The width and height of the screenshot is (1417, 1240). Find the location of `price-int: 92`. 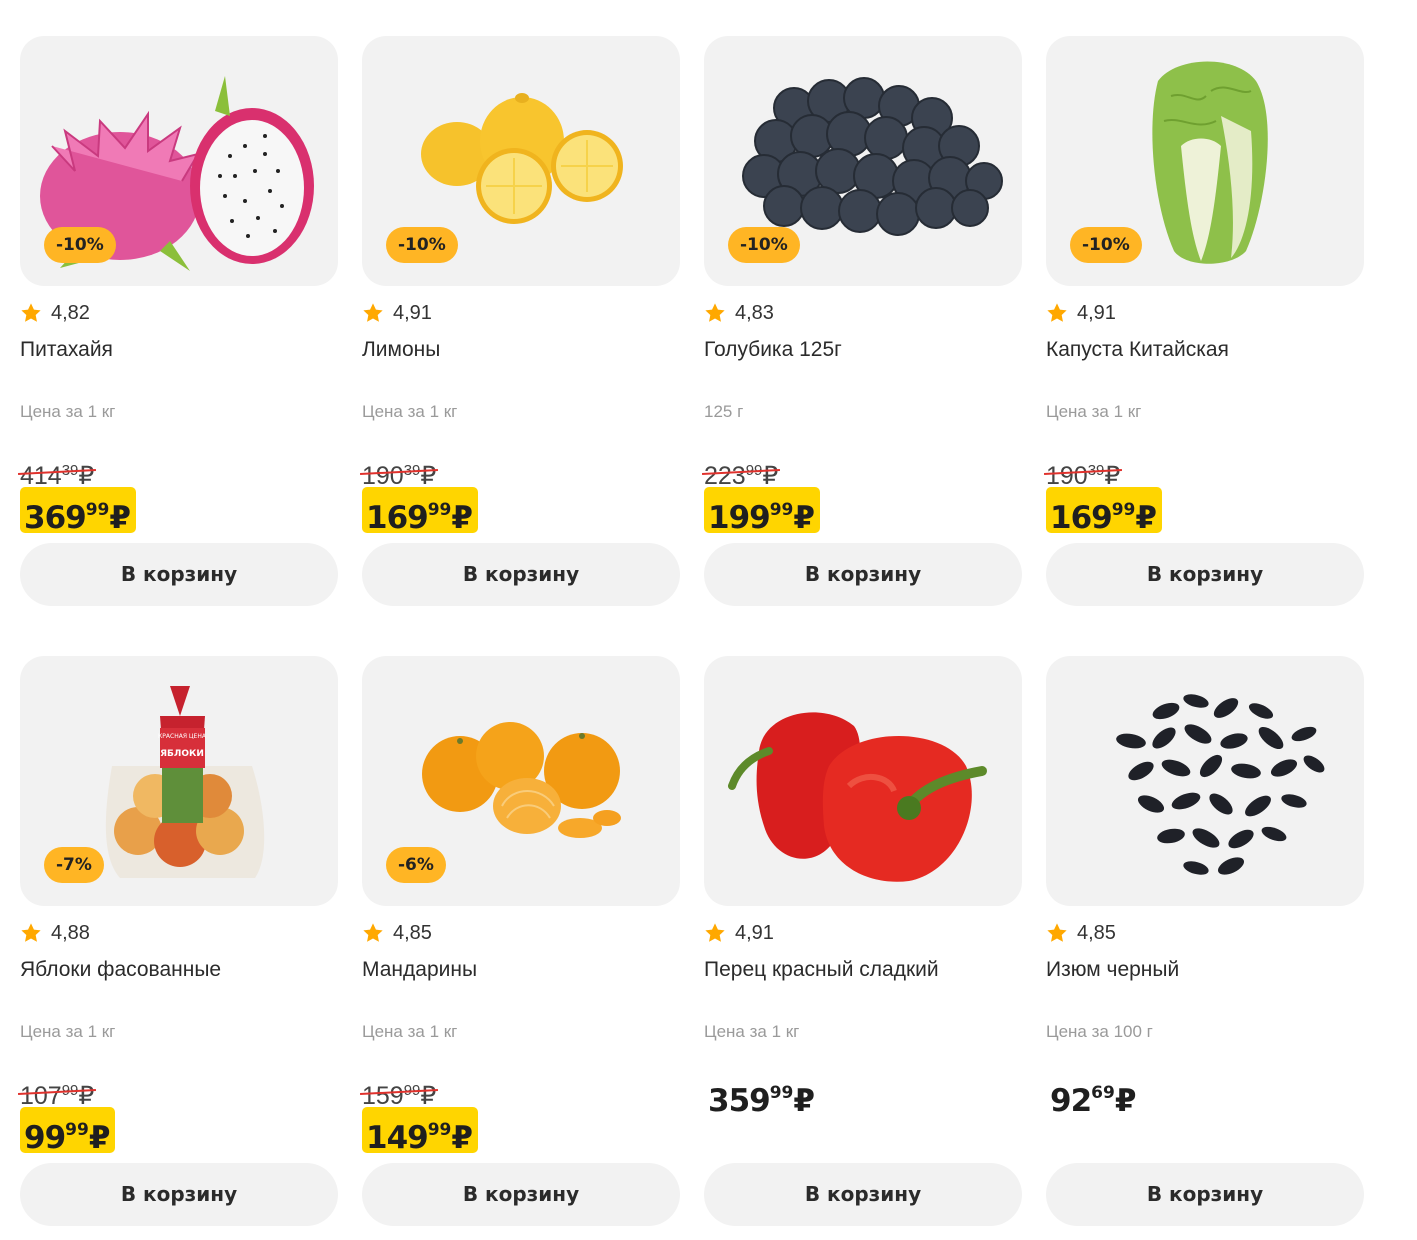

price-int: 92 is located at coordinates (1071, 1101).